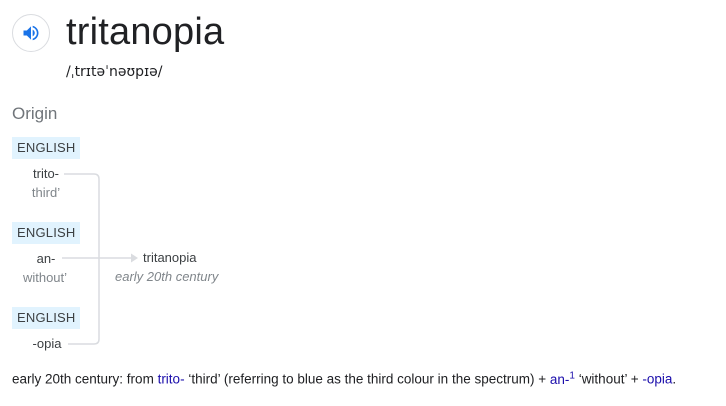 This screenshot has height=406, width=726. Describe the element at coordinates (100, 259) in the screenshot. I see `etymology-diagram-lines` at that location.